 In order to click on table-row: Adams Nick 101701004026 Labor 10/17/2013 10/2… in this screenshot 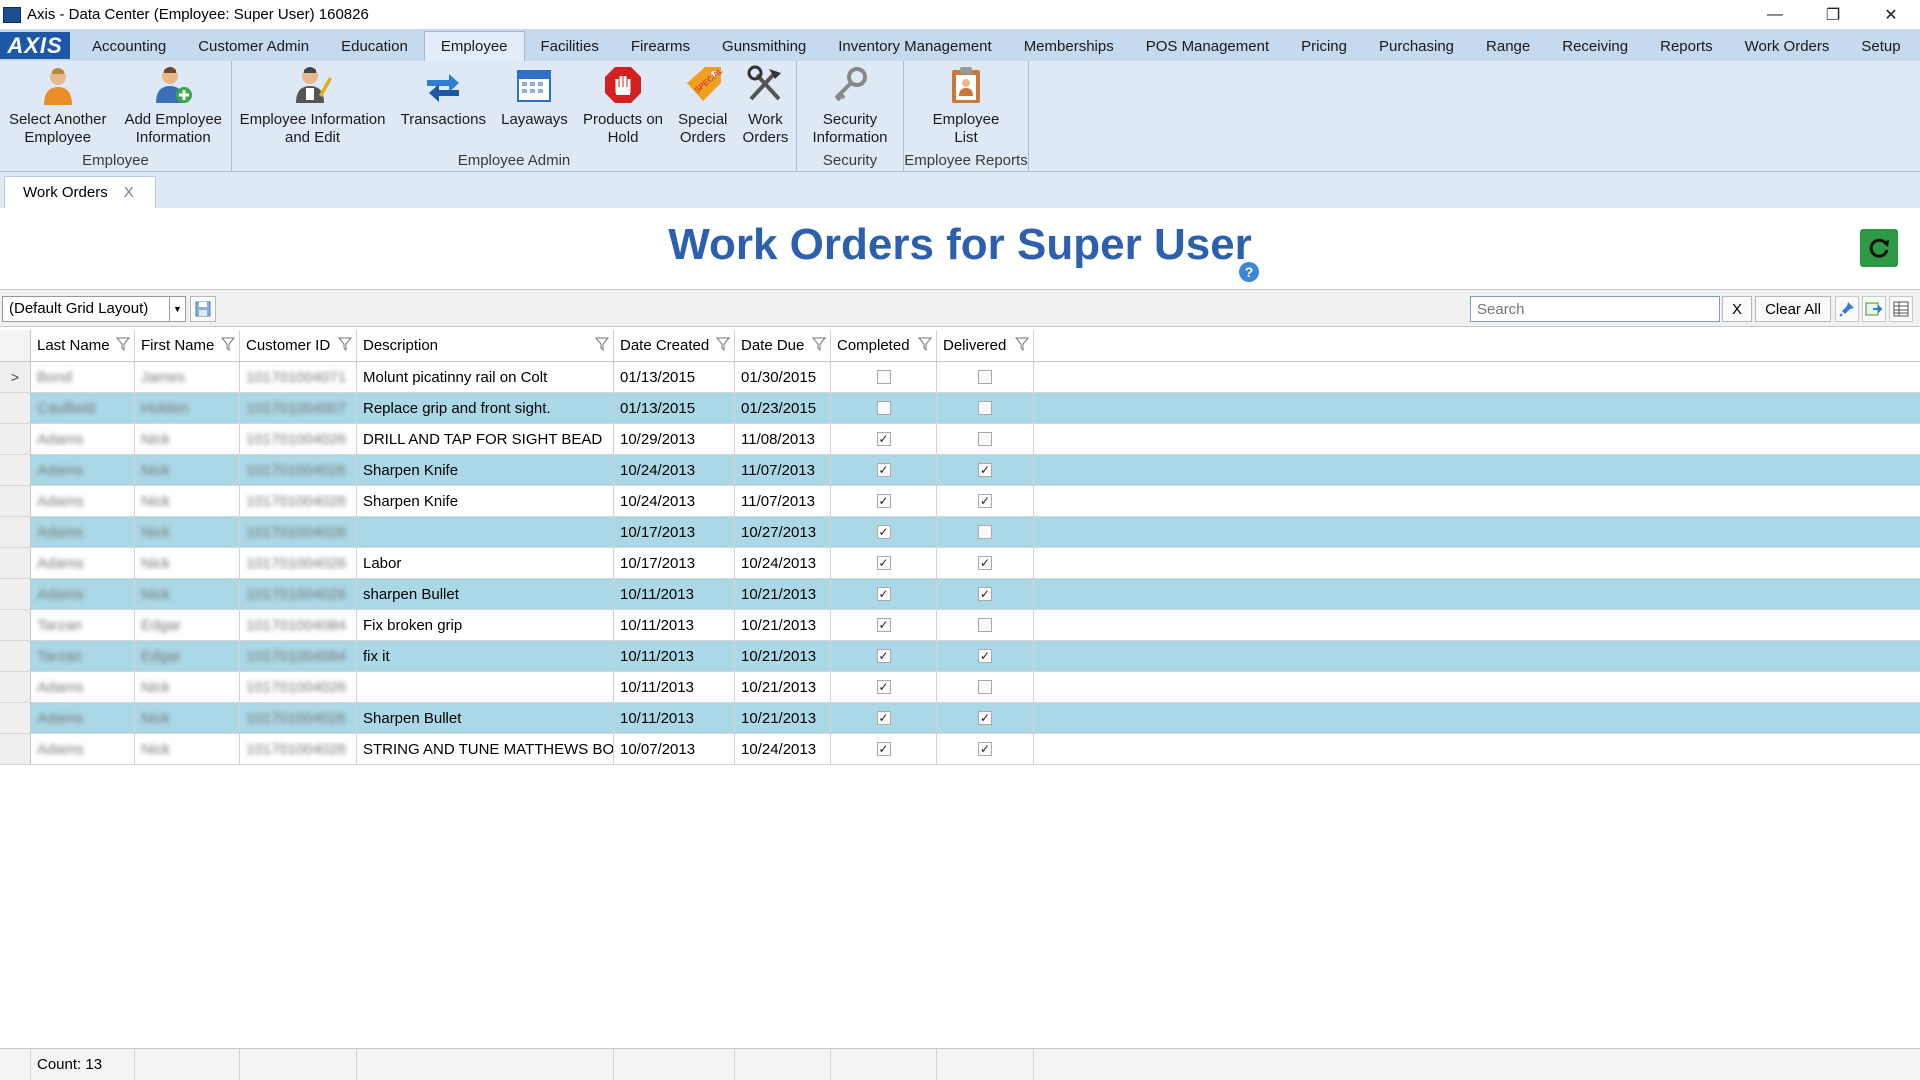, I will do `click(960, 563)`.